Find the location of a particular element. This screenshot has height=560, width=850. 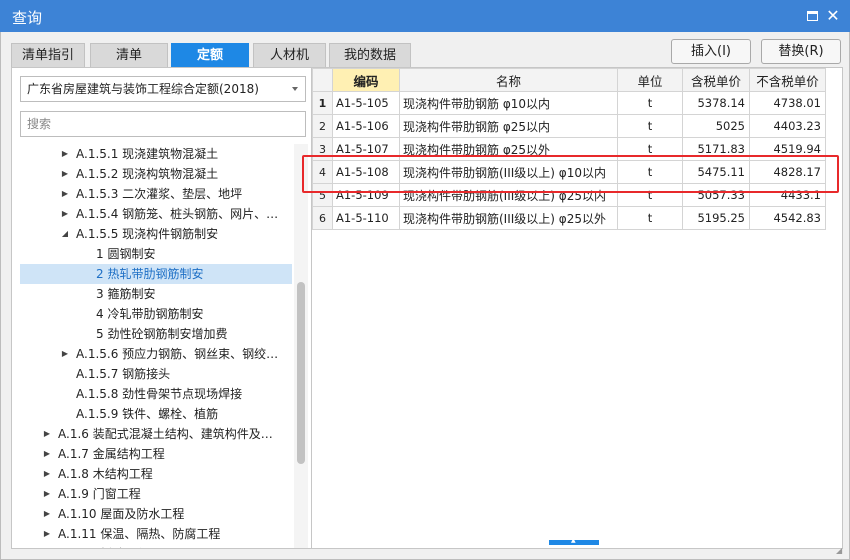

panel-splitter-grip: ▲ is located at coordinates (574, 541).